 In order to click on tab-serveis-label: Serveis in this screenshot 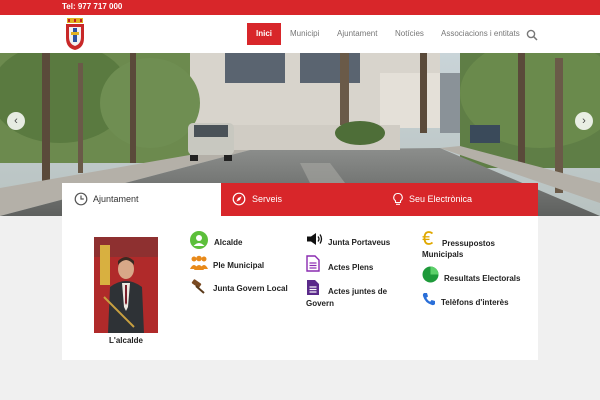, I will do `click(267, 199)`.